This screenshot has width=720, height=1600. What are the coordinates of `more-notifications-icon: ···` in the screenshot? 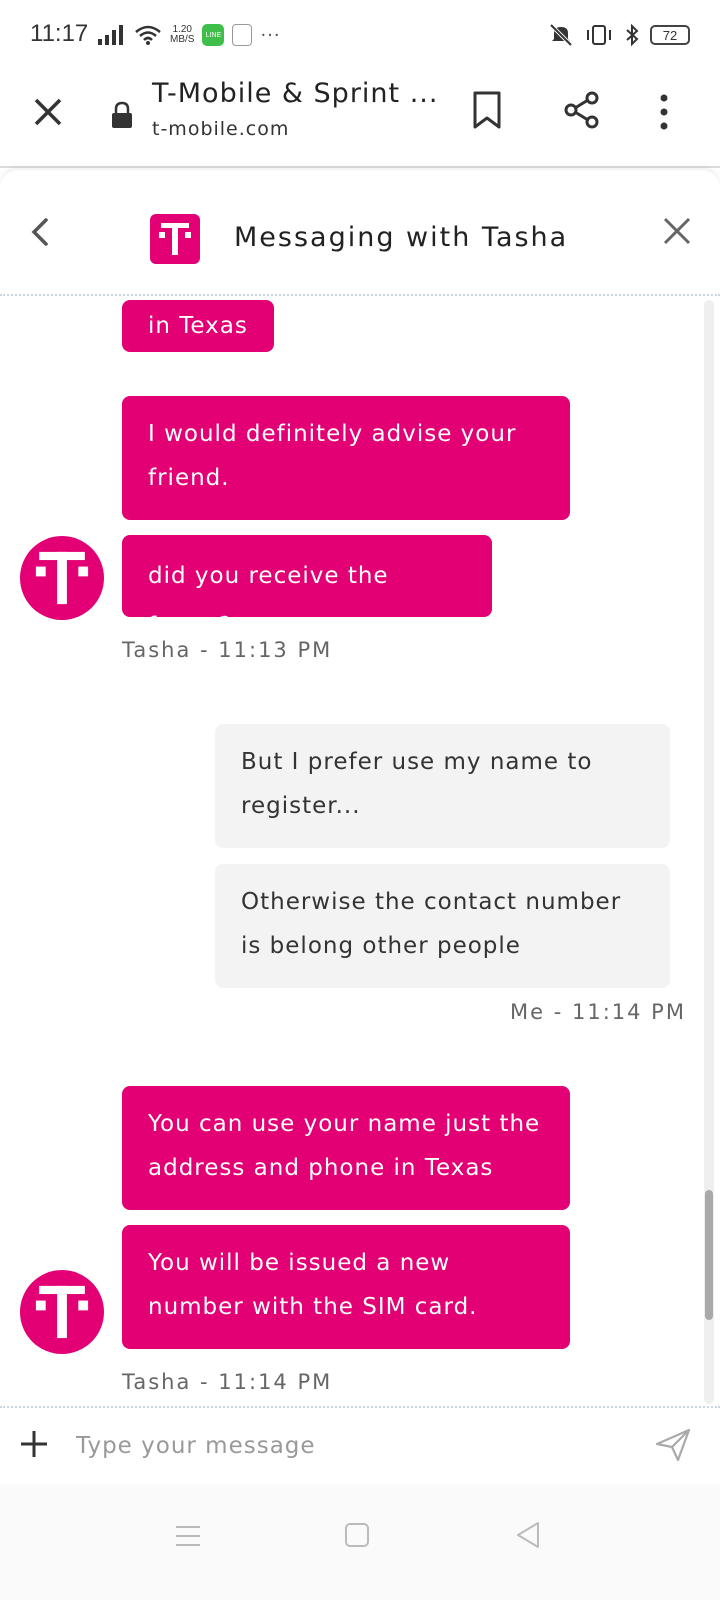 It's located at (270, 35).